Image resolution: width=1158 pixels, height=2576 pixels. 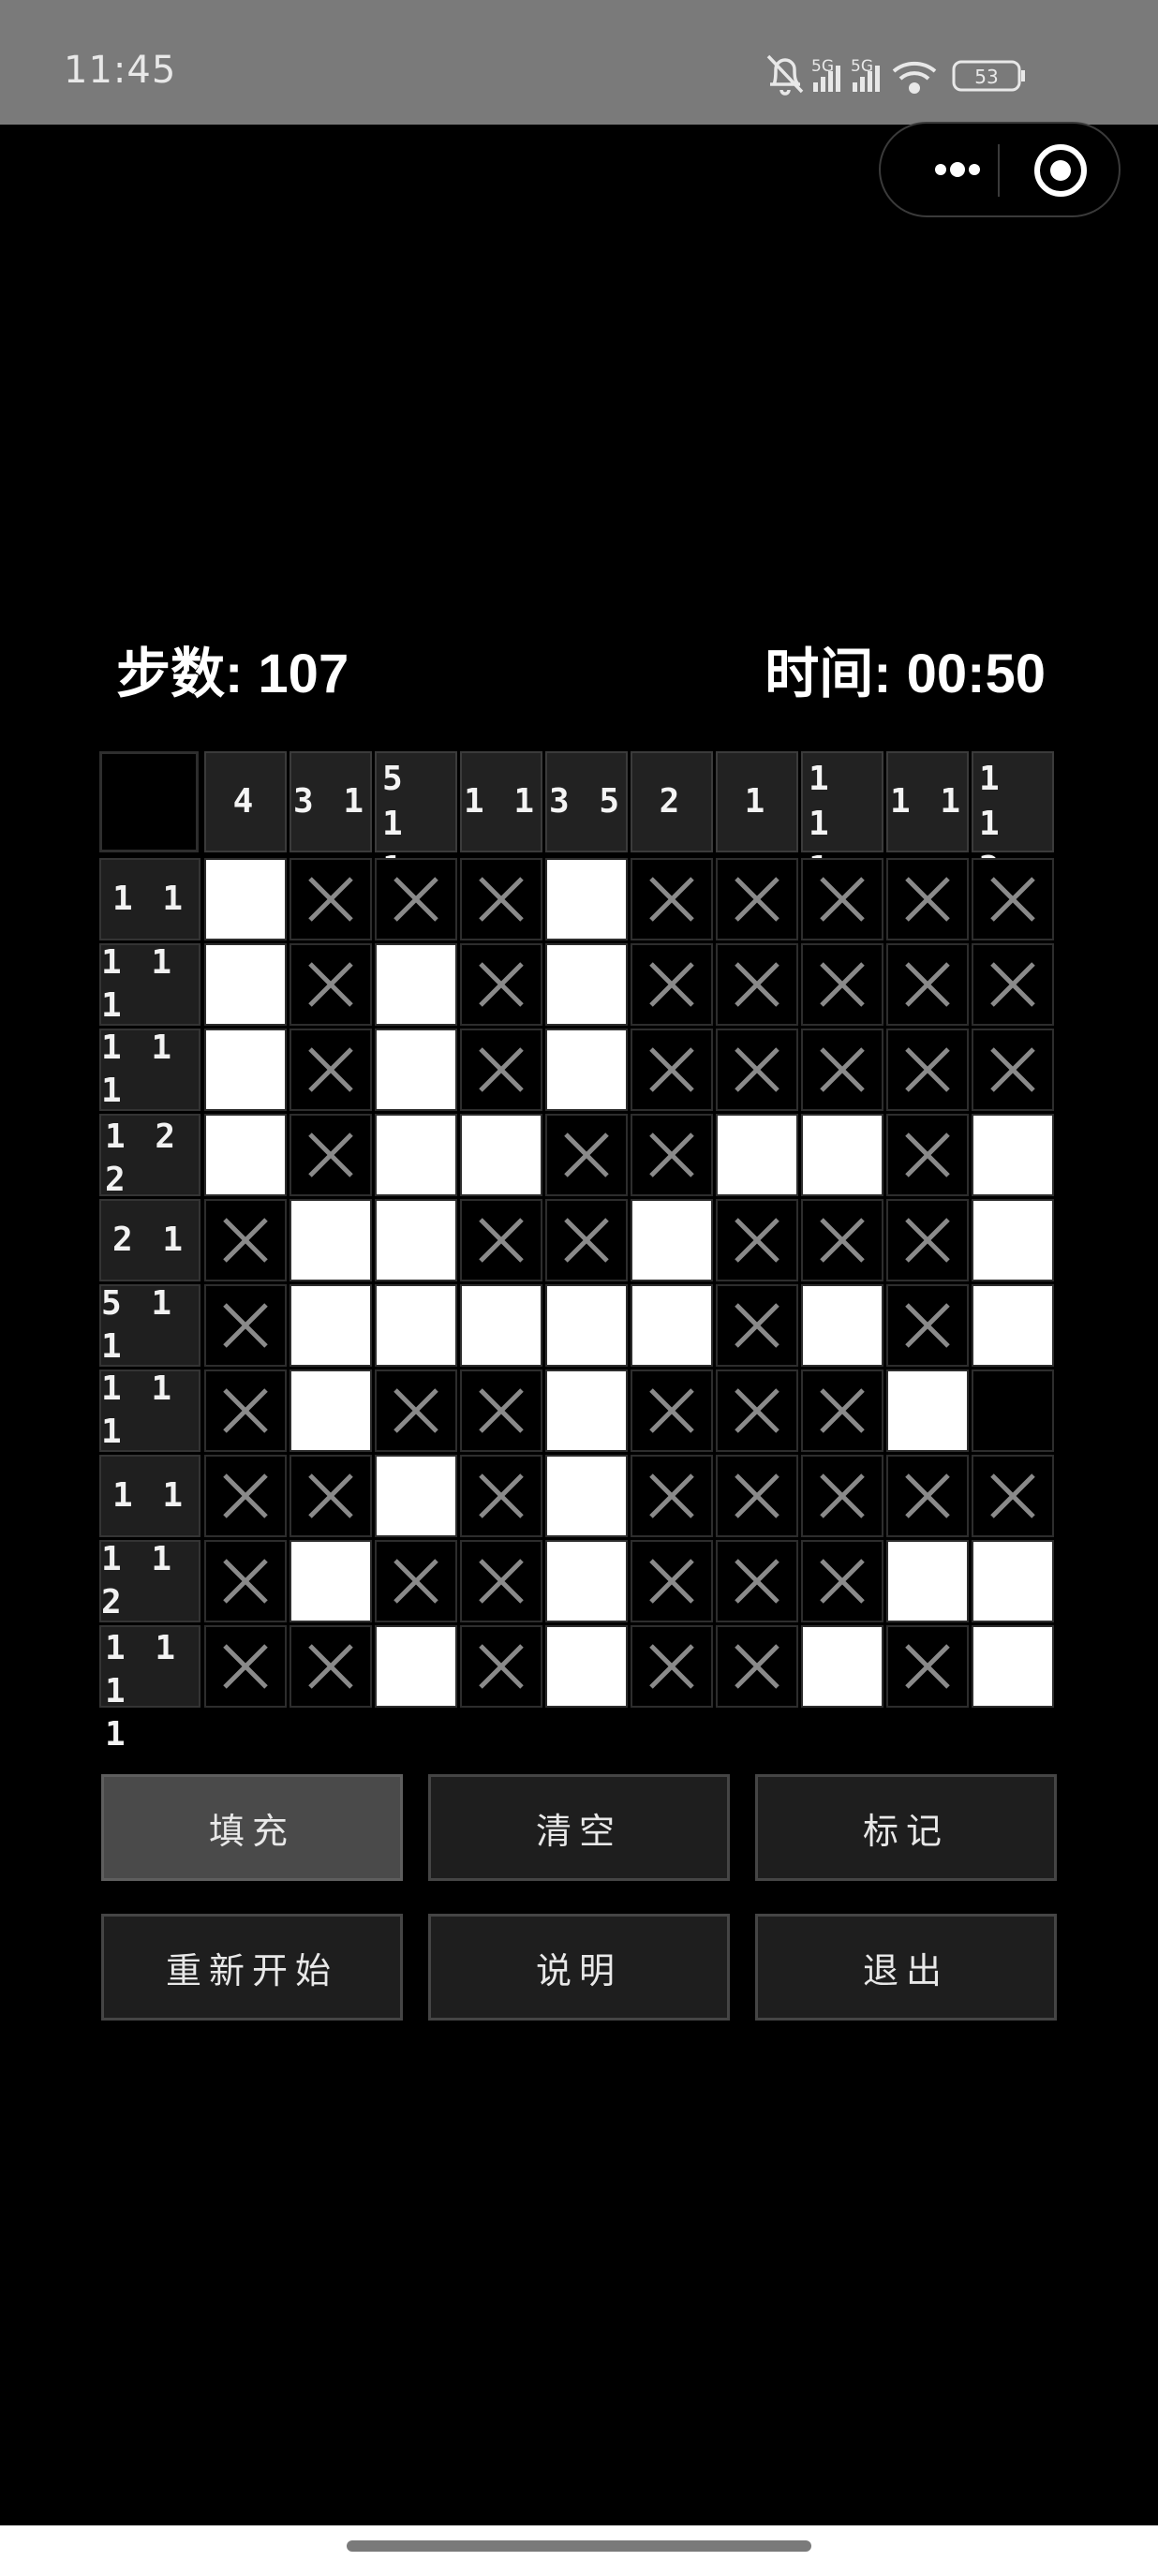 I want to click on grid-cell-empty, so click(x=1013, y=1411).